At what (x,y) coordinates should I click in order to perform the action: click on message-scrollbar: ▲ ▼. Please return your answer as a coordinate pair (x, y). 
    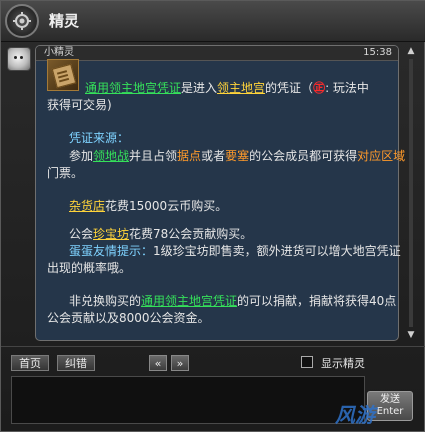
    Looking at the image, I should click on (411, 193).